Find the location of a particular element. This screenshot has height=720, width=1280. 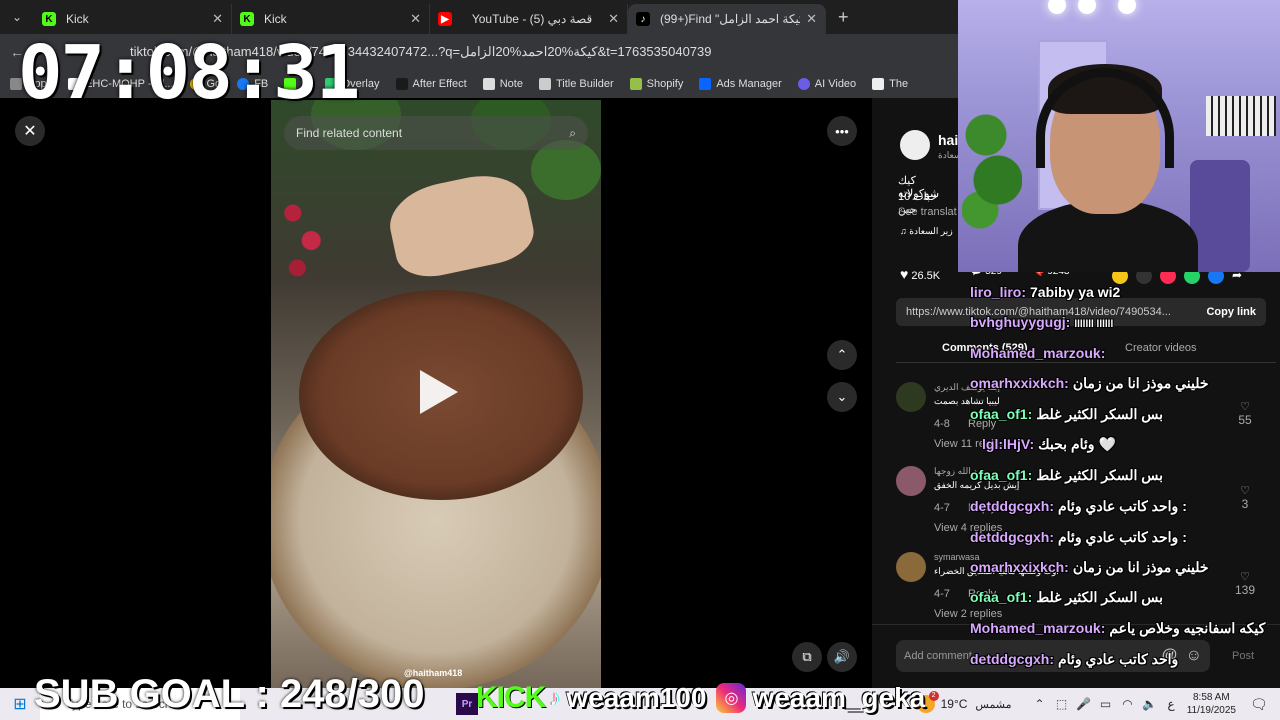

comment-like-count: 55 is located at coordinates (1245, 420).